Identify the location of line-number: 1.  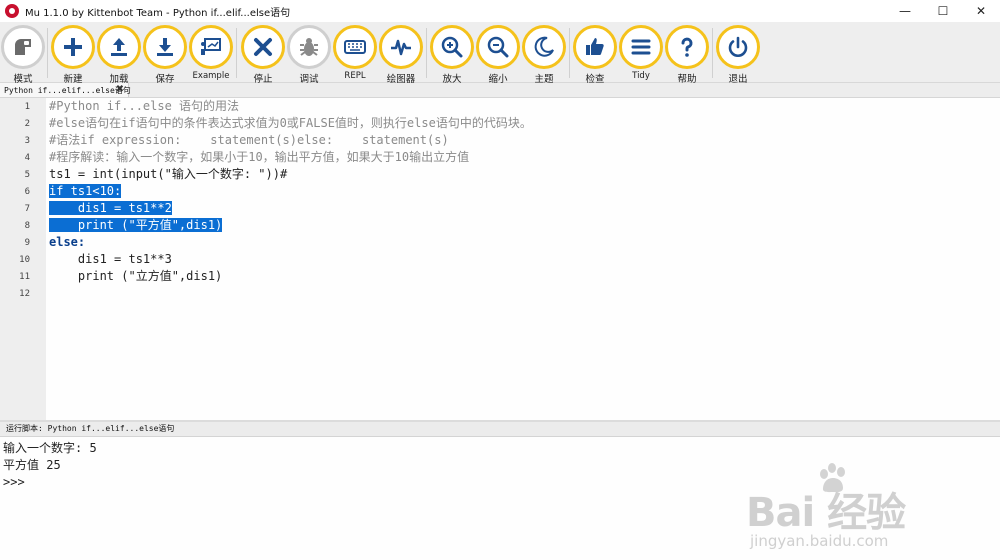
(27, 107).